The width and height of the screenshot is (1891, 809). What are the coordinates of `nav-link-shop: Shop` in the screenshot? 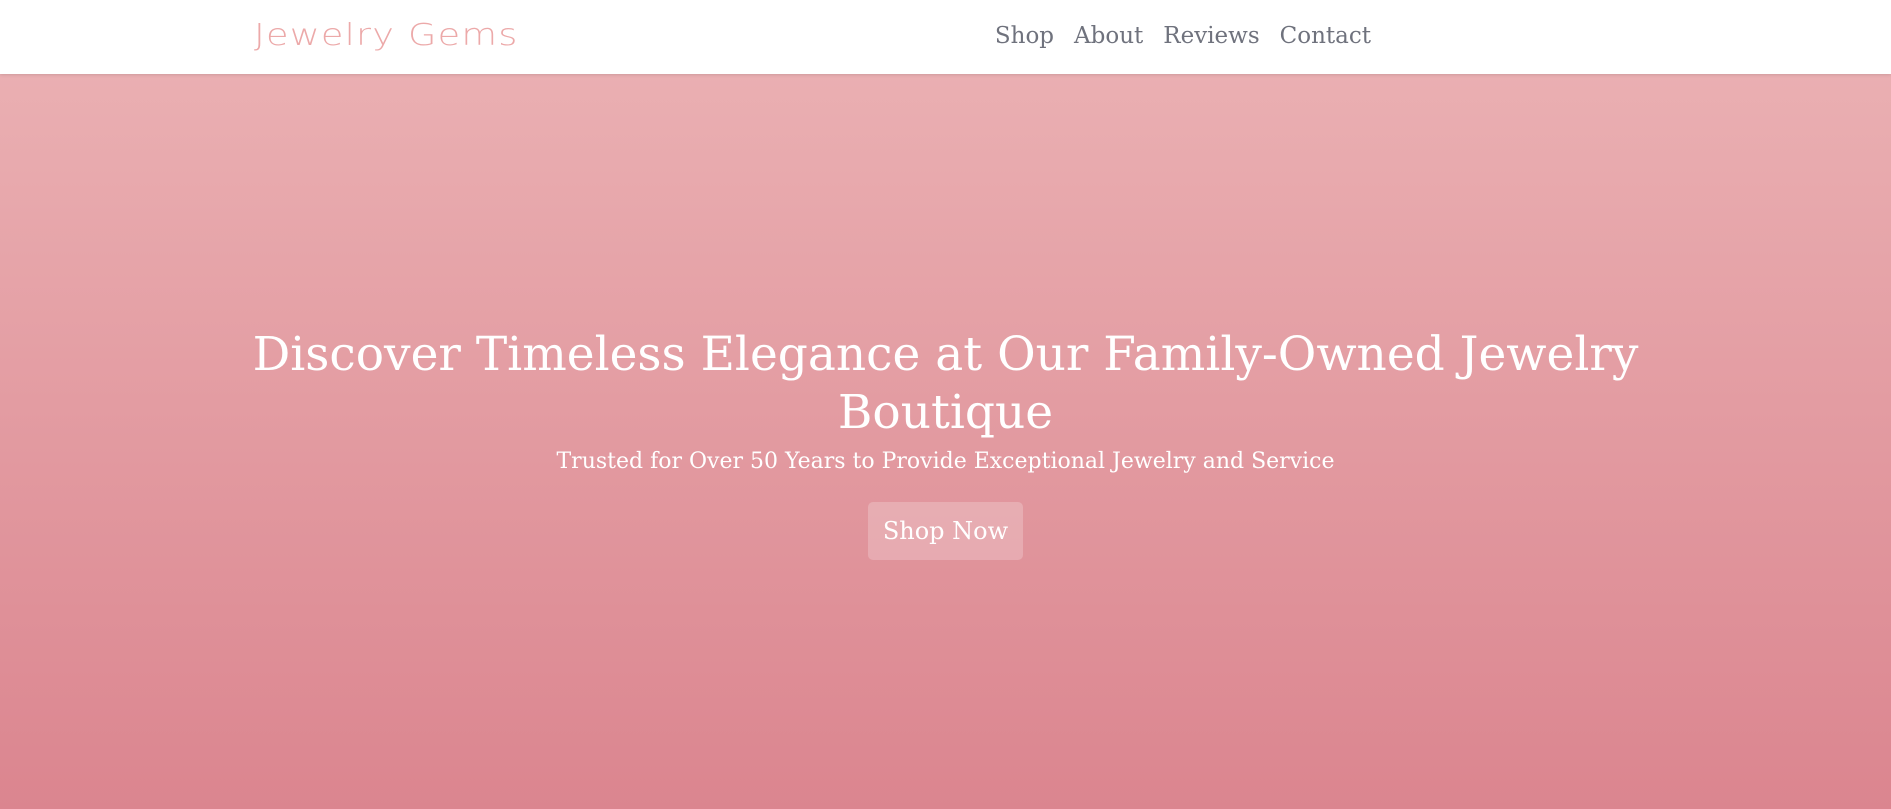 It's located at (1024, 36).